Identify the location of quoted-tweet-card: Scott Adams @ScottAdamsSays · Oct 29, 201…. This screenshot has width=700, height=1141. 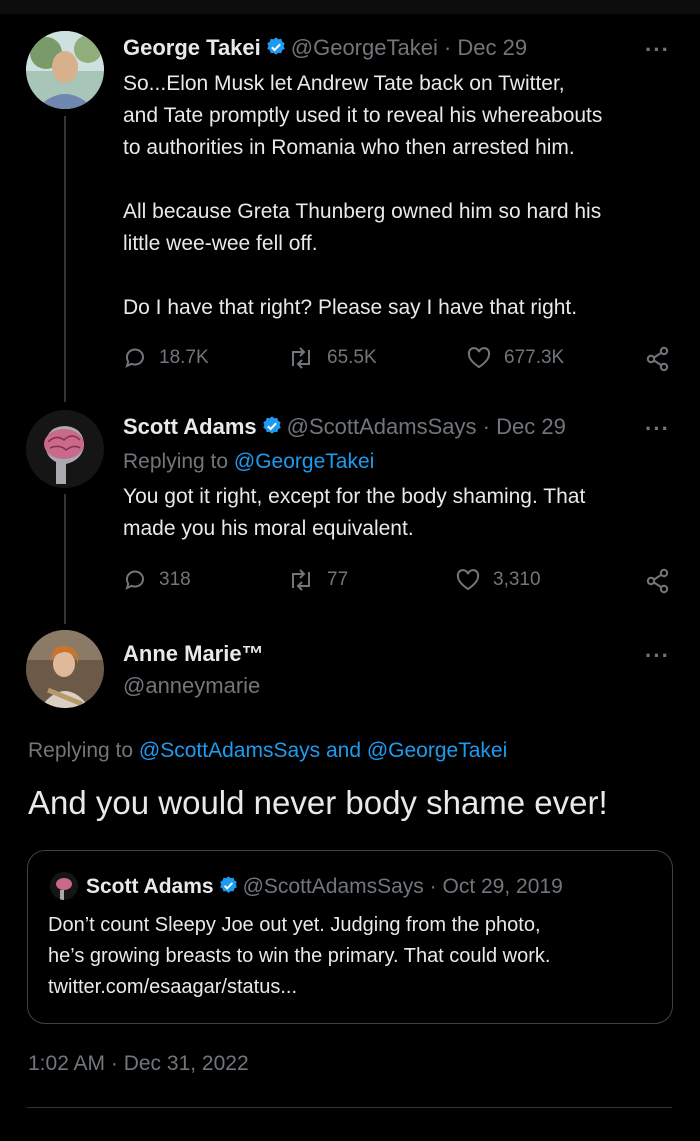
(350, 937).